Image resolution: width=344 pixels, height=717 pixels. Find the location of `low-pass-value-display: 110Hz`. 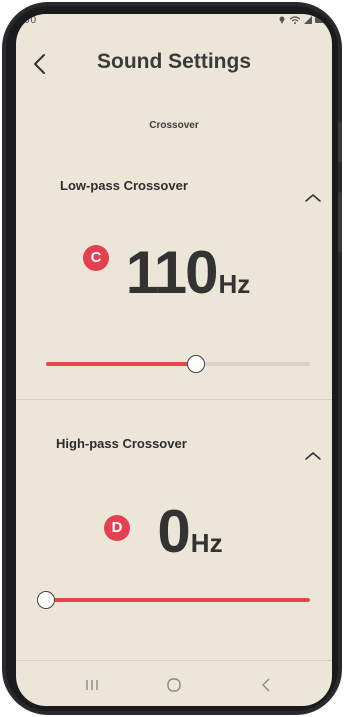

low-pass-value-display: 110Hz is located at coordinates (181, 272).